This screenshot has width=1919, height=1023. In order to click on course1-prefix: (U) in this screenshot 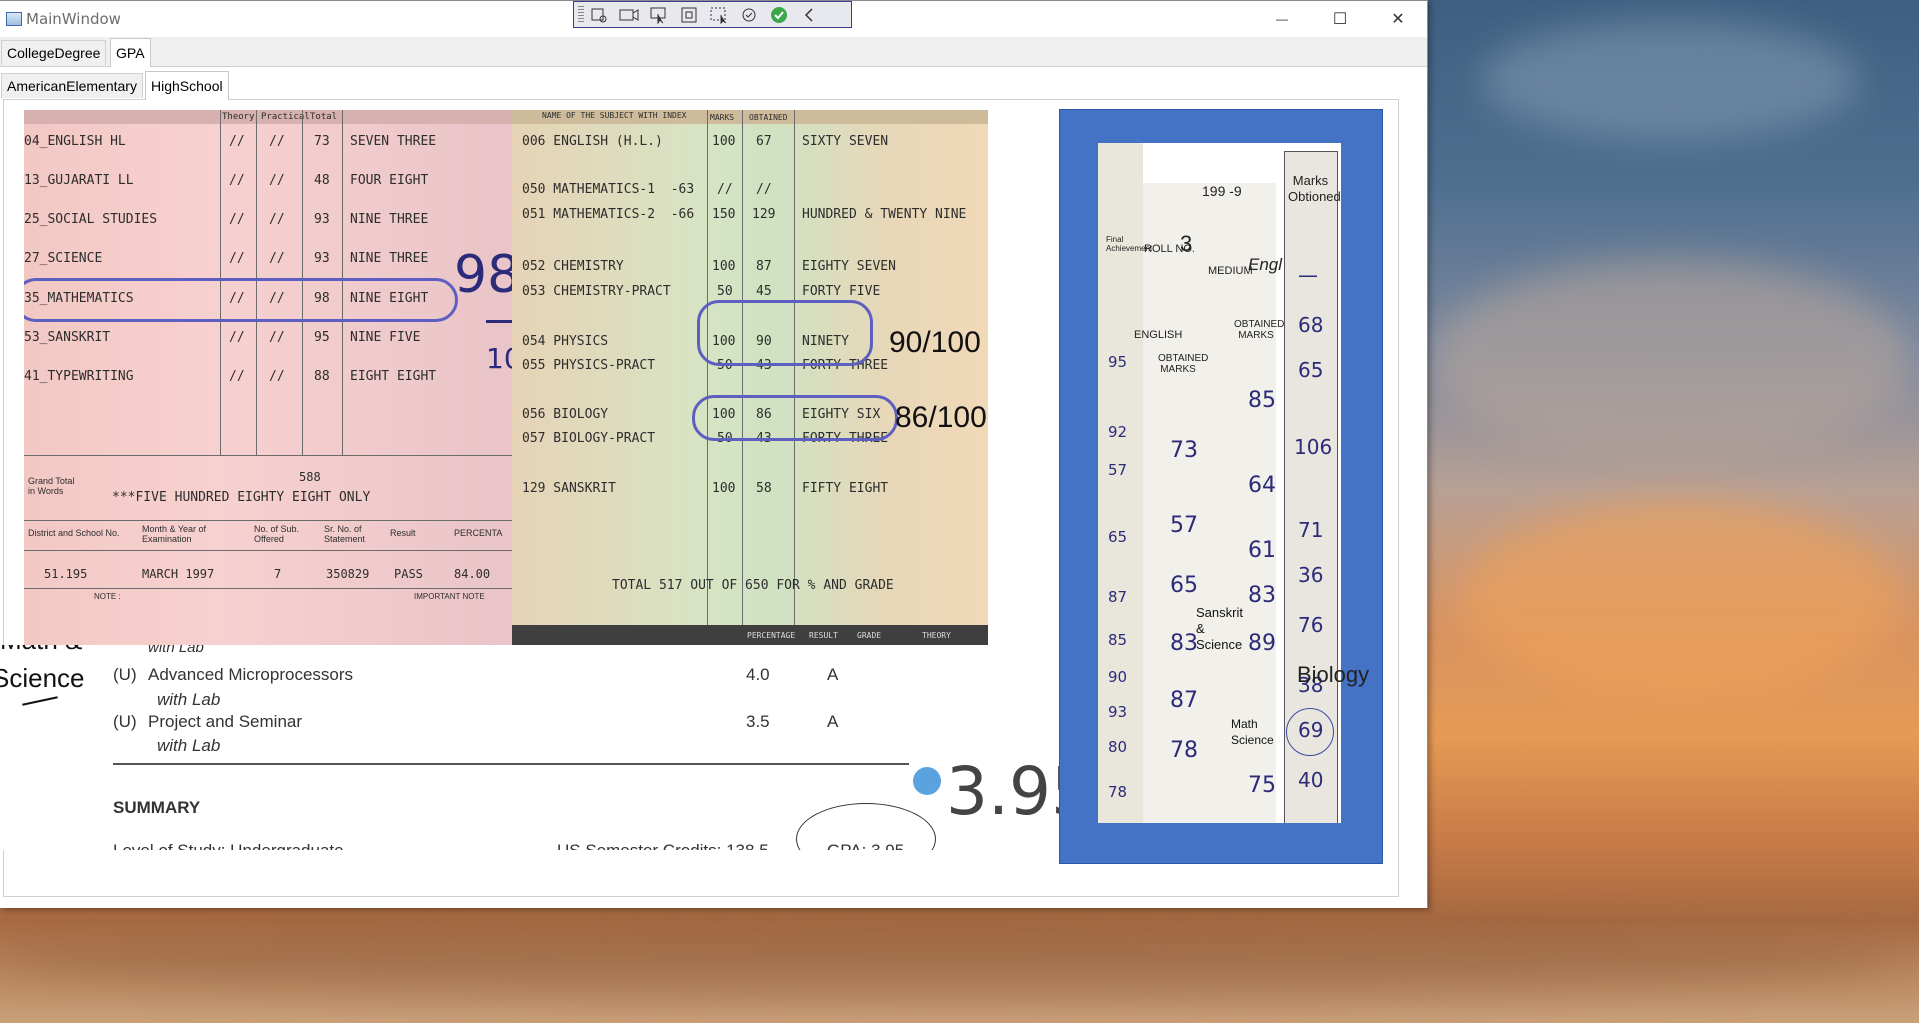, I will do `click(125, 674)`.